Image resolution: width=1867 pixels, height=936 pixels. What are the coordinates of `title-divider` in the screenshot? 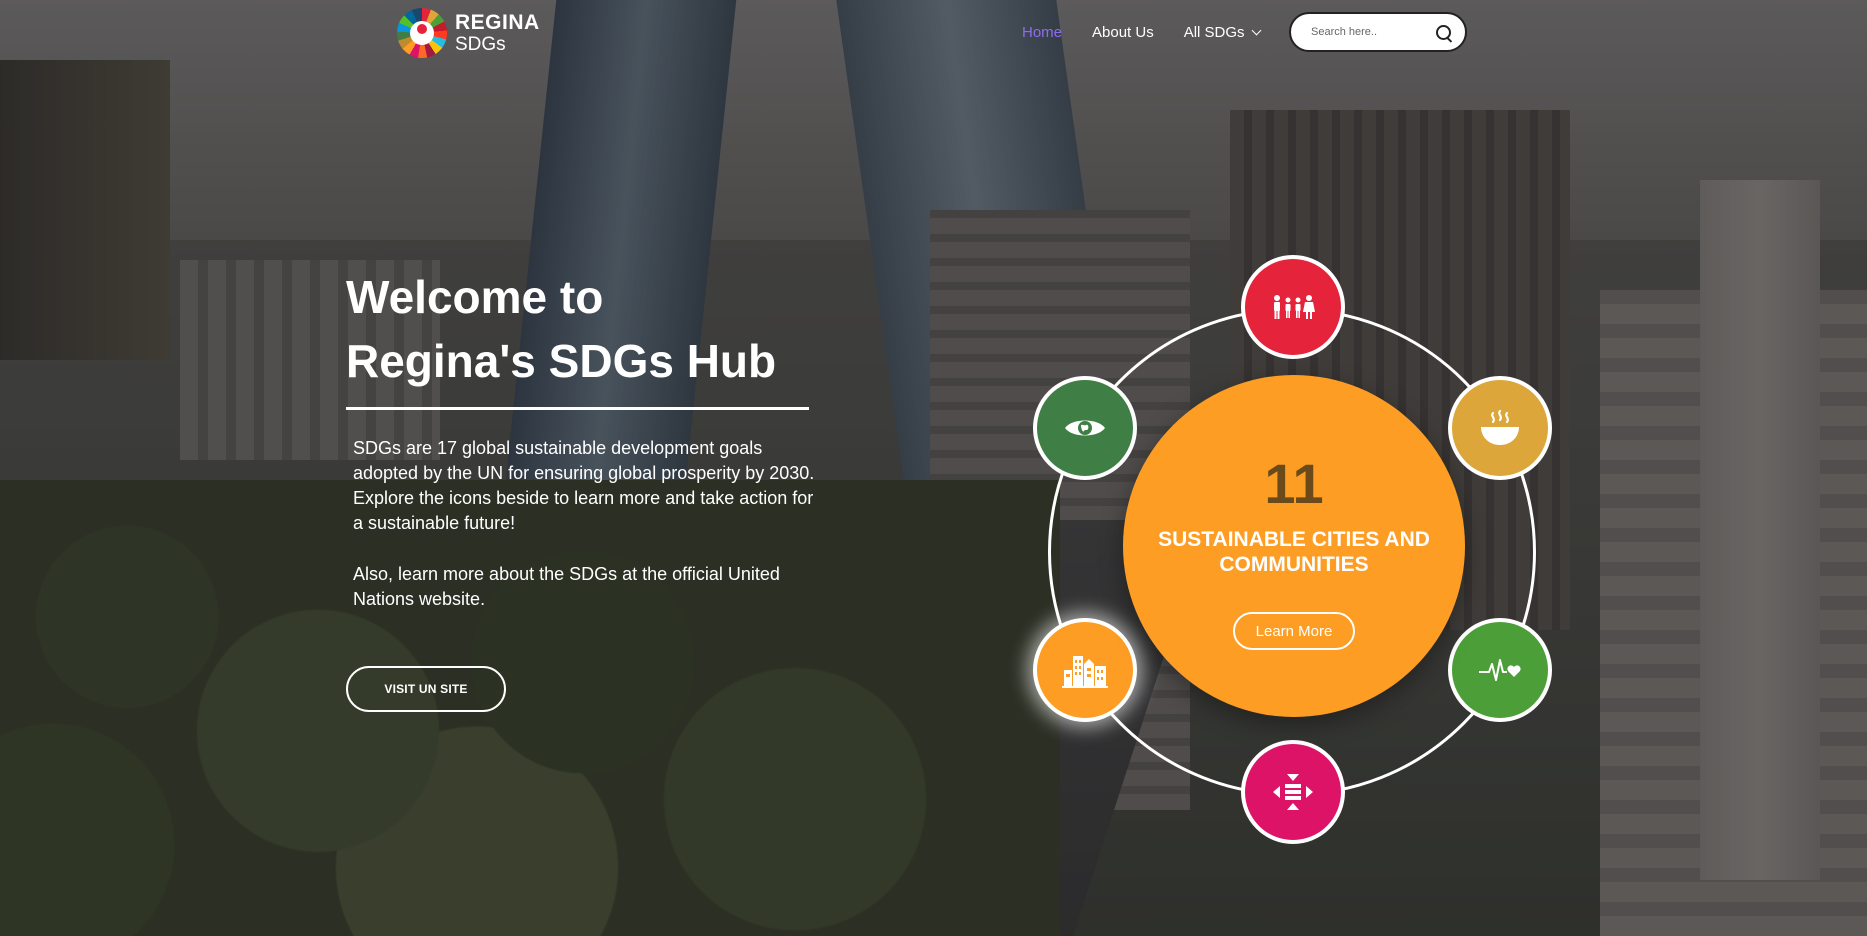 It's located at (577, 408).